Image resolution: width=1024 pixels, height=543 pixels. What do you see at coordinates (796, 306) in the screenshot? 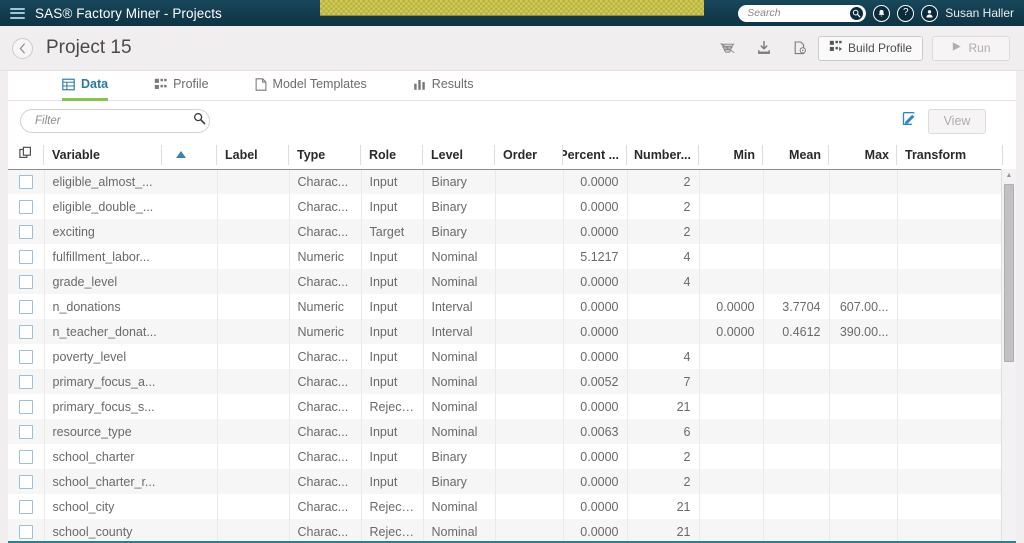
I see `cell-mean: 3.7704` at bounding box center [796, 306].